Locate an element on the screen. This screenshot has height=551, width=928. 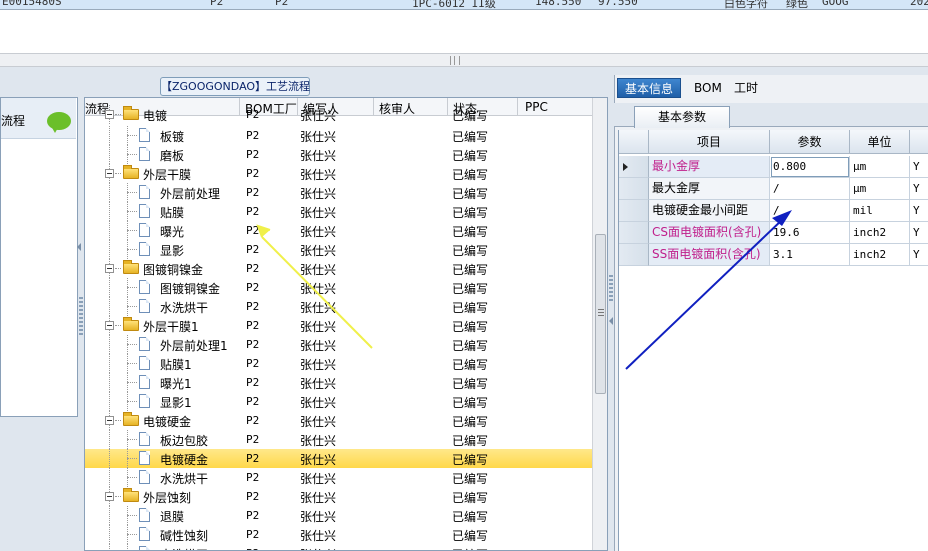
tree-scrollbar is located at coordinates (599, 324).